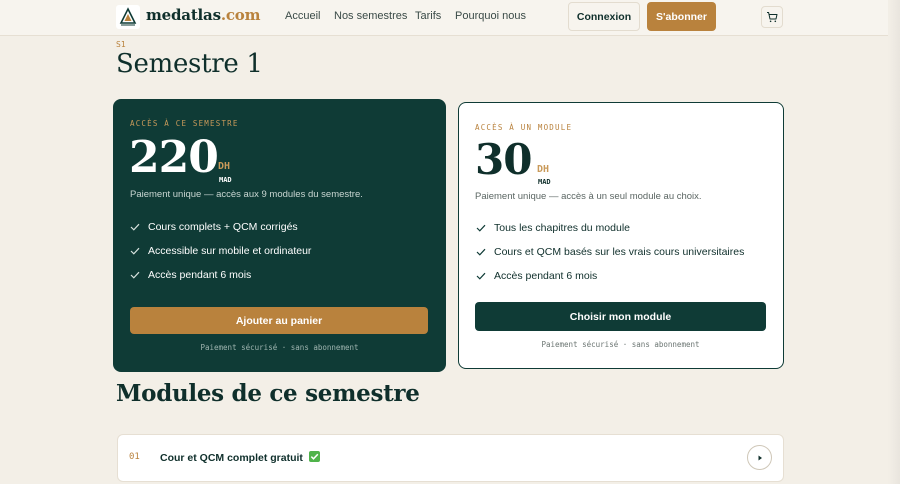 This screenshot has height=484, width=900. What do you see at coordinates (490, 16) in the screenshot?
I see `nav-link-pourquoi: Pourquoi nous` at bounding box center [490, 16].